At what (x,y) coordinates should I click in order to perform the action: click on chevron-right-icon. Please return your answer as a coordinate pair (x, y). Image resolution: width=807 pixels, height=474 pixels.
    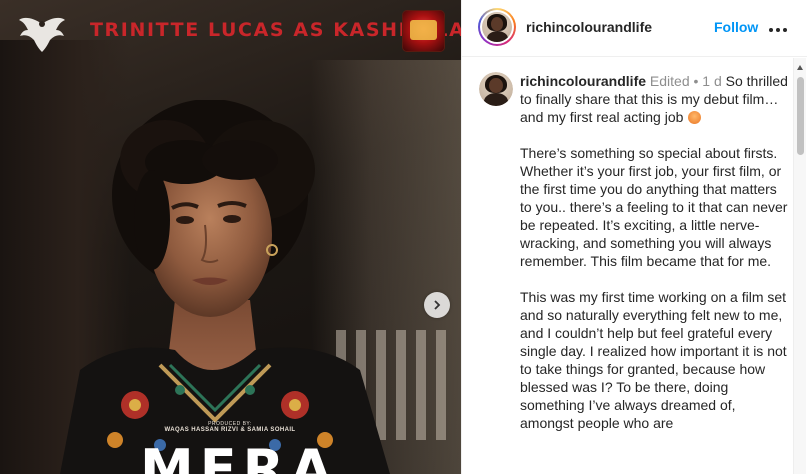
    Looking at the image, I should click on (437, 305).